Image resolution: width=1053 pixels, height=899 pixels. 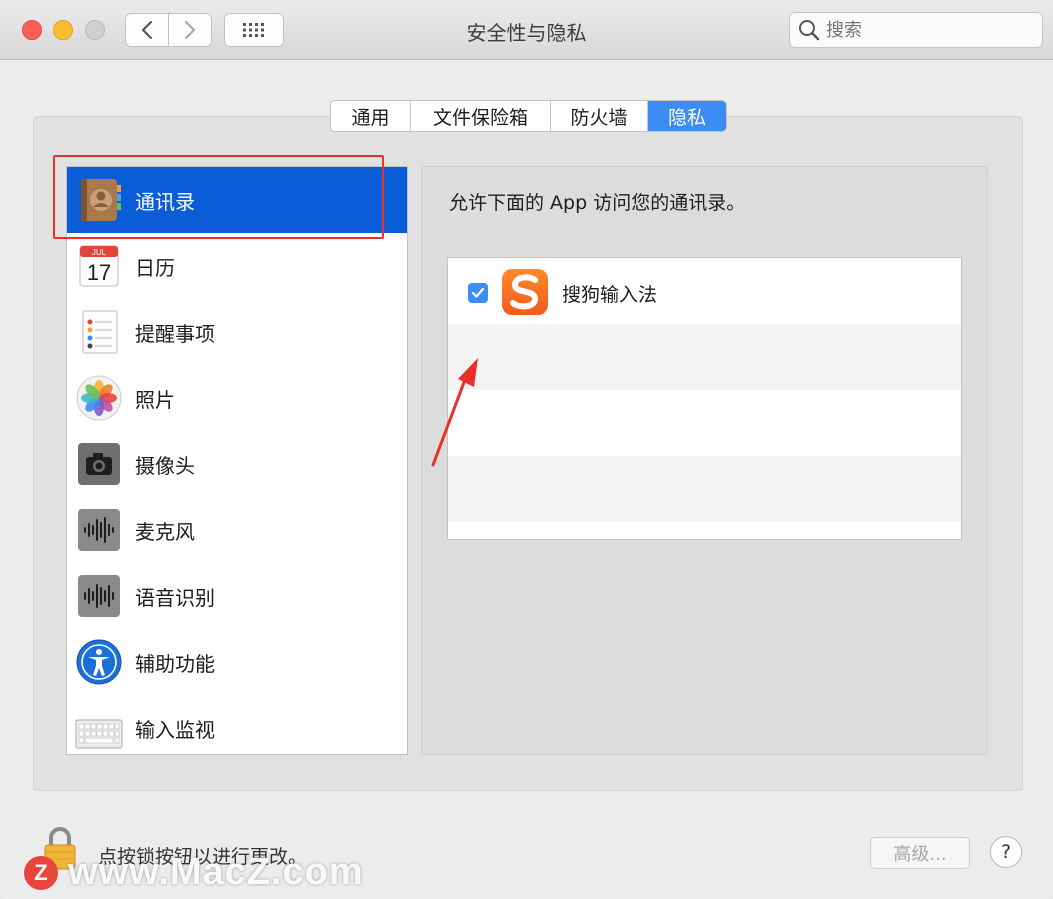 I want to click on help-button: ?, so click(x=1006, y=852).